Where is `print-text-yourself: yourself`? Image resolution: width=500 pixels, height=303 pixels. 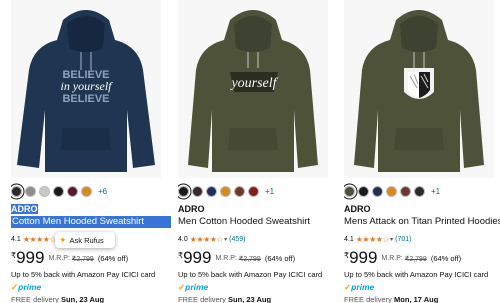
print-text-yourself: yourself is located at coordinates (253, 83).